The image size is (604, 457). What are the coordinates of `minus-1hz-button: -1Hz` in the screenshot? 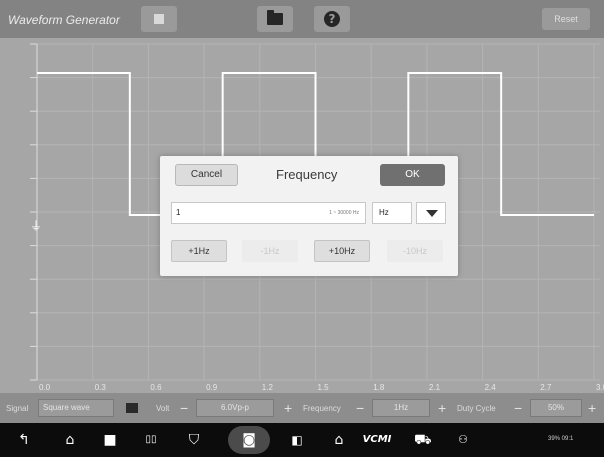 It's located at (270, 251).